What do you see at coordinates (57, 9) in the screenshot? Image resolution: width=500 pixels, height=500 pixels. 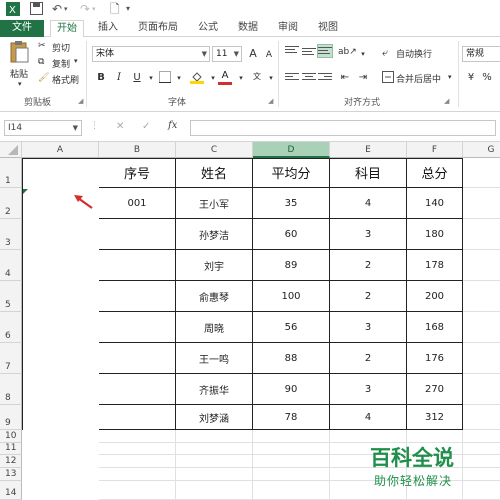 I see `undo-icon: ↶` at bounding box center [57, 9].